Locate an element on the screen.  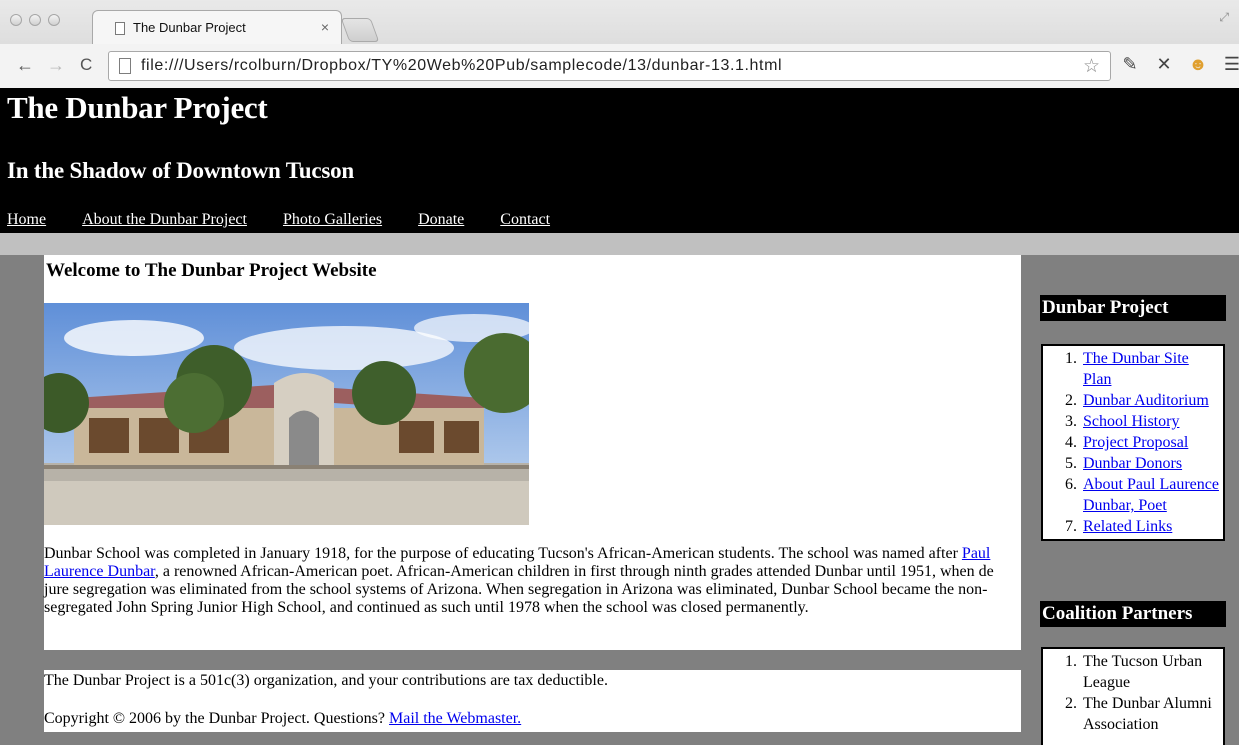
tab-title: The Dunbar Project is located at coordinates (189, 27).